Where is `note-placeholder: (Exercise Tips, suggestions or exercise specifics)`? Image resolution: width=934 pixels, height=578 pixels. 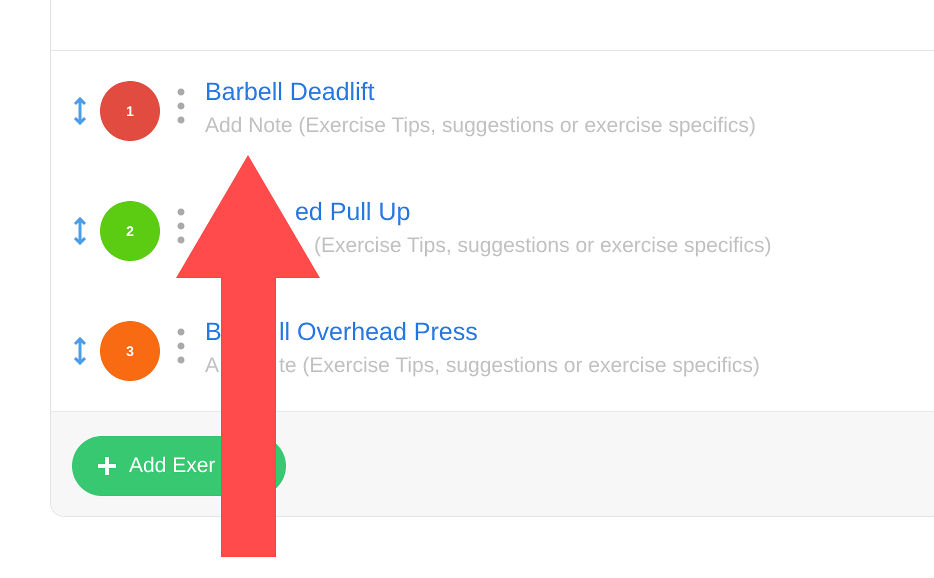
note-placeholder: (Exercise Tips, suggestions or exercise specifics) is located at coordinates (543, 246).